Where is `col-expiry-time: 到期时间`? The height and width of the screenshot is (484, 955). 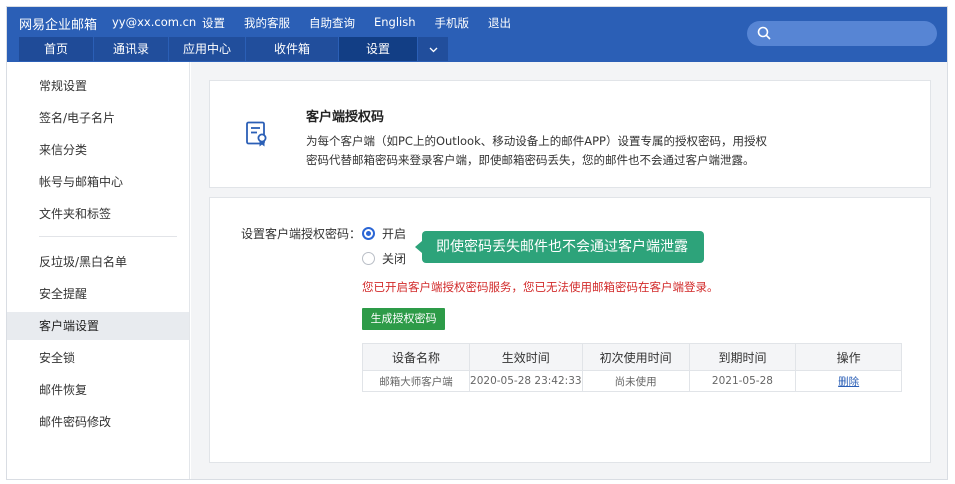
col-expiry-time: 到期时间 is located at coordinates (742, 357).